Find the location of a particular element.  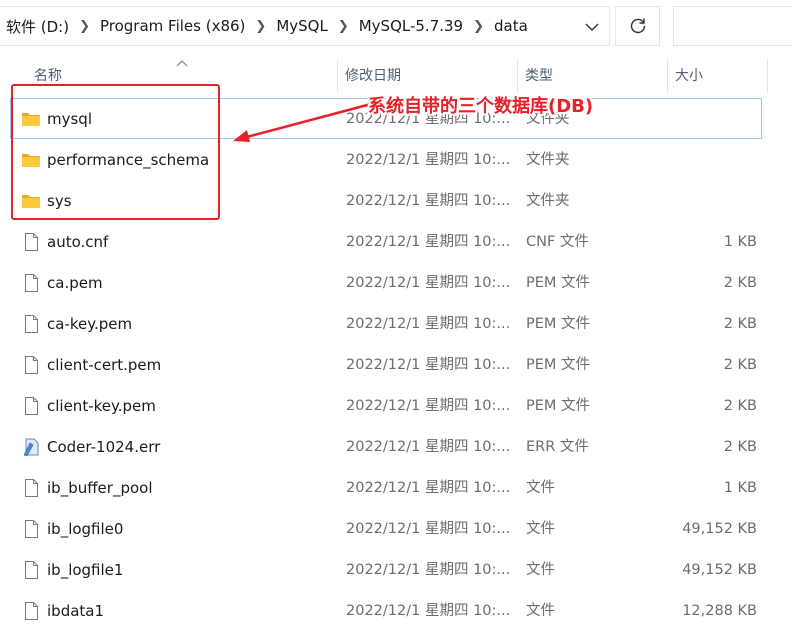

file-row: ib_buffer_pool 2022/12/1 星期四 10:... 文件 1 KB is located at coordinates (386, 487).